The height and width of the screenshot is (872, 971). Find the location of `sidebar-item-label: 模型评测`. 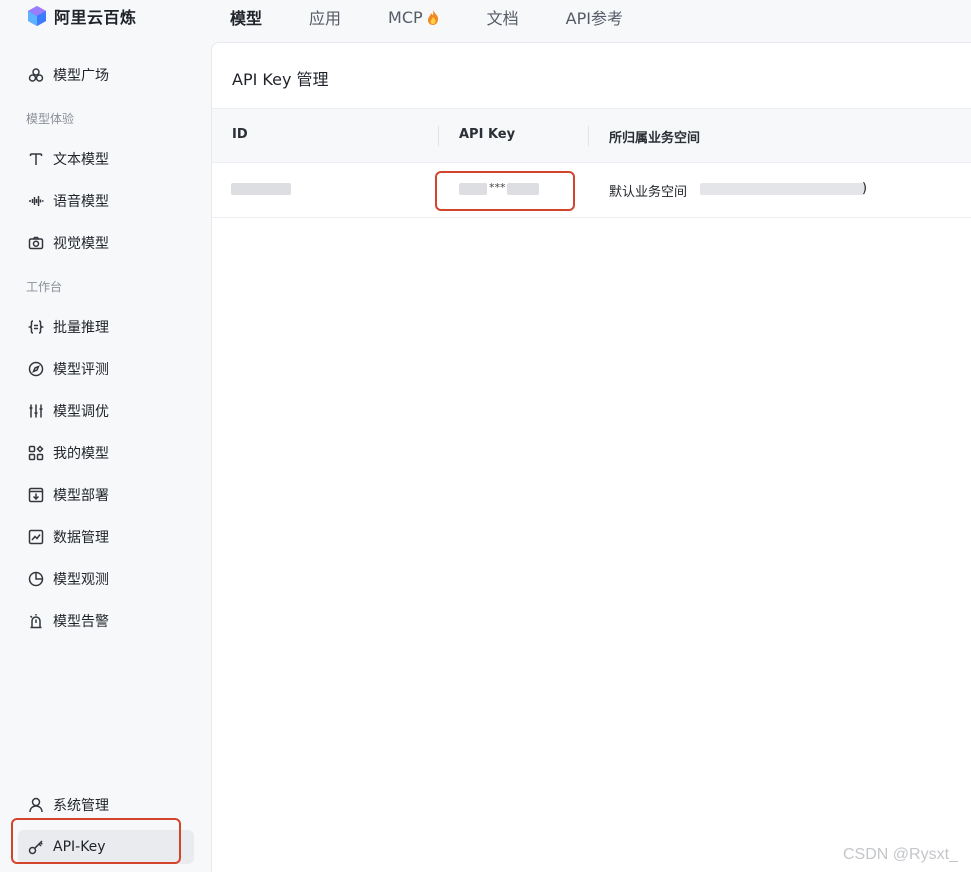

sidebar-item-label: 模型评测 is located at coordinates (81, 370).